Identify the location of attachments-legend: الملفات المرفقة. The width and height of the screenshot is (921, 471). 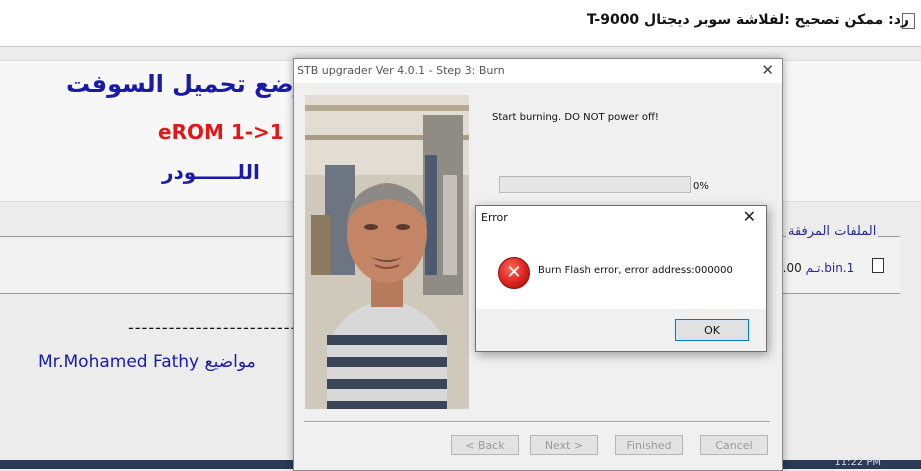
(832, 231).